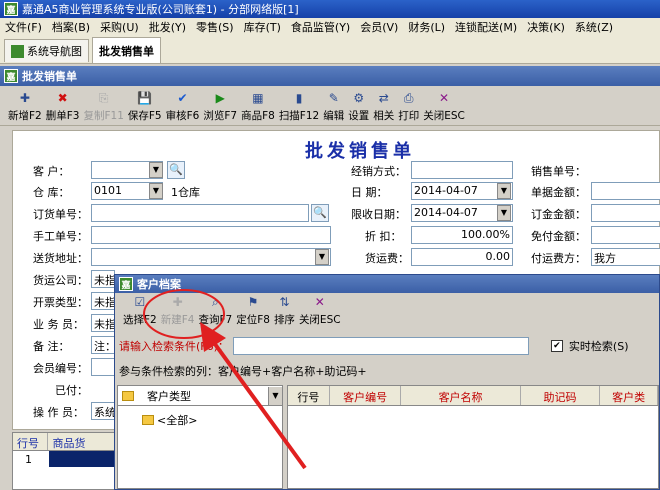 The height and width of the screenshot is (490, 660). I want to click on annotation-arrowhead, so click(213, 337).